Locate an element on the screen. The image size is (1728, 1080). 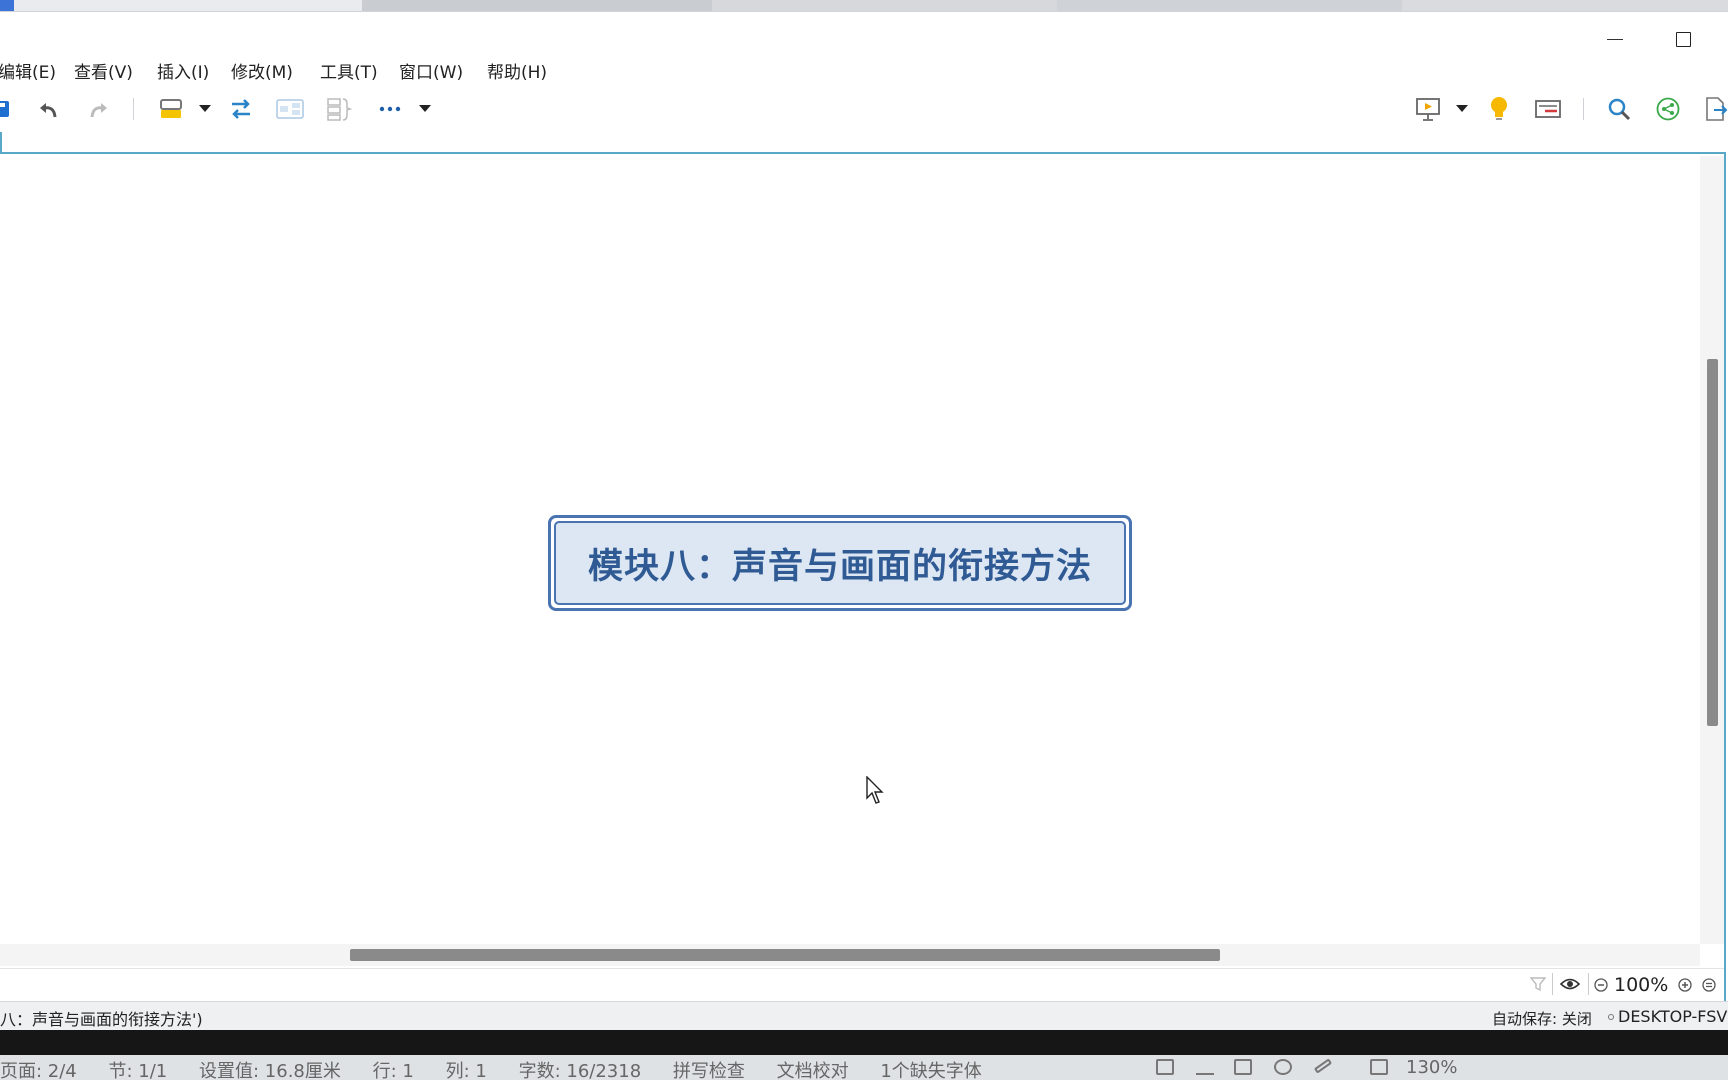
properties-icon is located at coordinates (1548, 109).